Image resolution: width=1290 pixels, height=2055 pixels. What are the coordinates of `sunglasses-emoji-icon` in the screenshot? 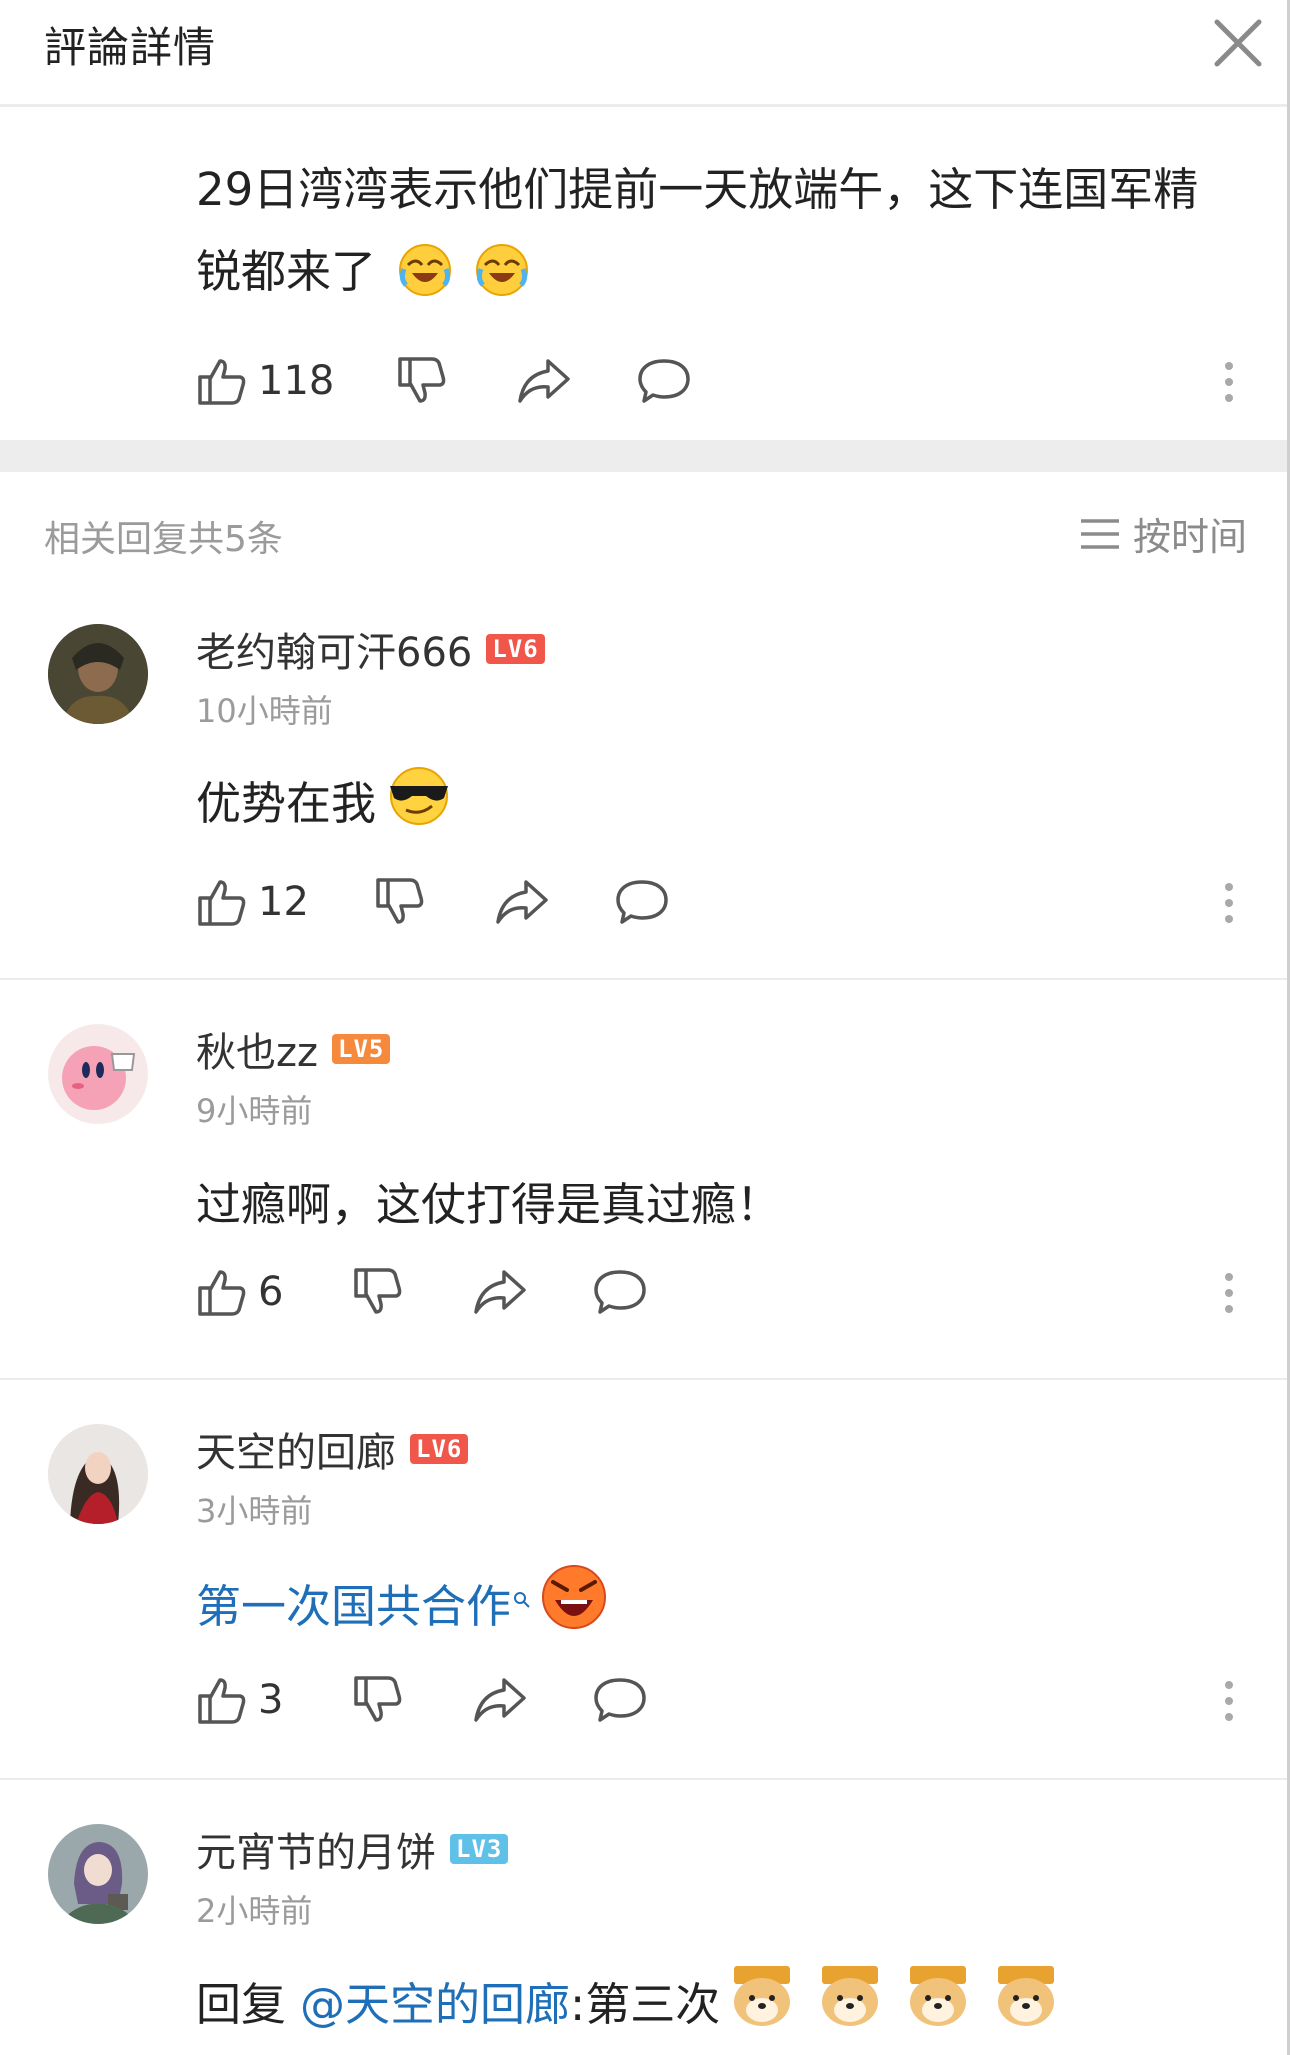 It's located at (419, 799).